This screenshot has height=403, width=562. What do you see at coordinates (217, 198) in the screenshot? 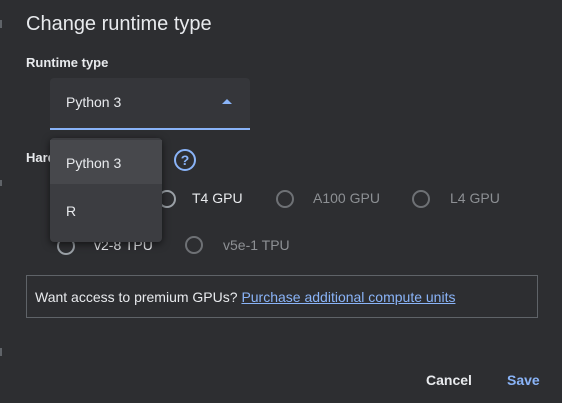
I see `radio-label-t4-gpu: T4 GPU` at bounding box center [217, 198].